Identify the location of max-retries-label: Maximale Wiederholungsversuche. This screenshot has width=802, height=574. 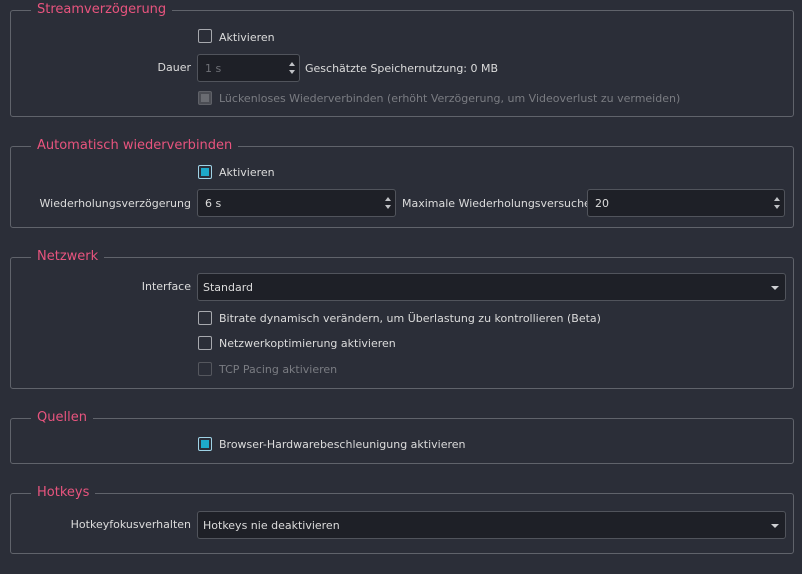
(496, 203).